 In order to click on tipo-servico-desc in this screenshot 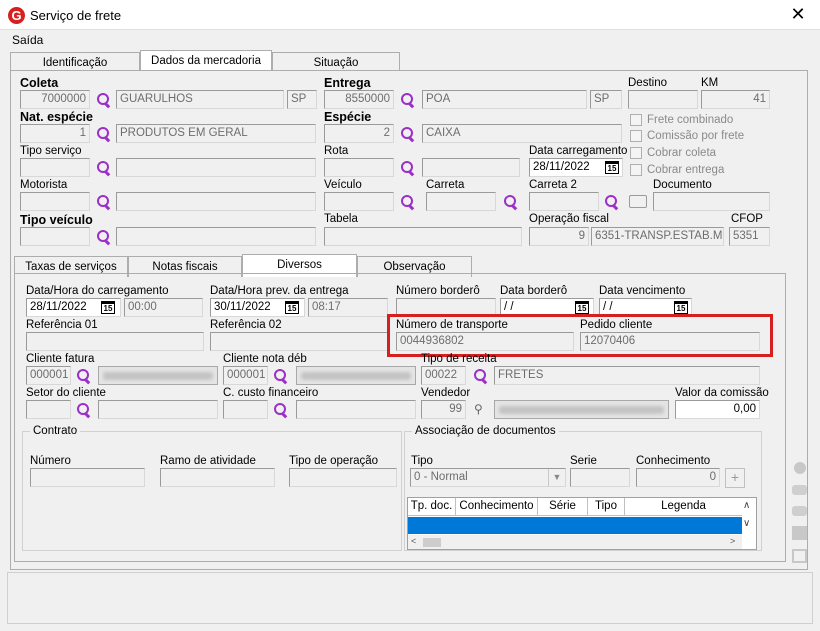, I will do `click(216, 167)`.